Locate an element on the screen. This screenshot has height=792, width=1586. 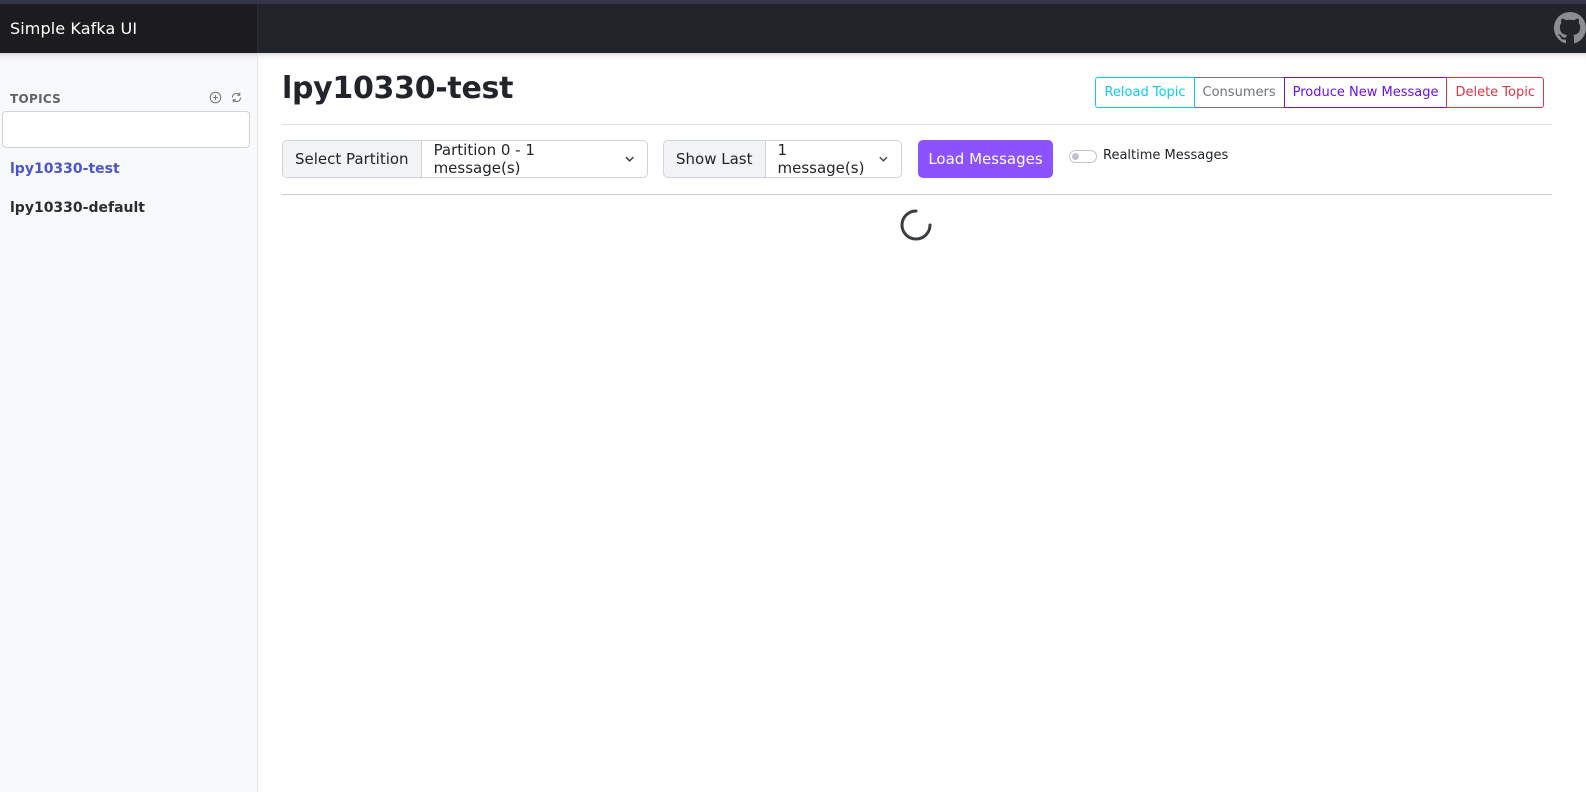
show-last-select: 1 message(s) is located at coordinates (834, 159).